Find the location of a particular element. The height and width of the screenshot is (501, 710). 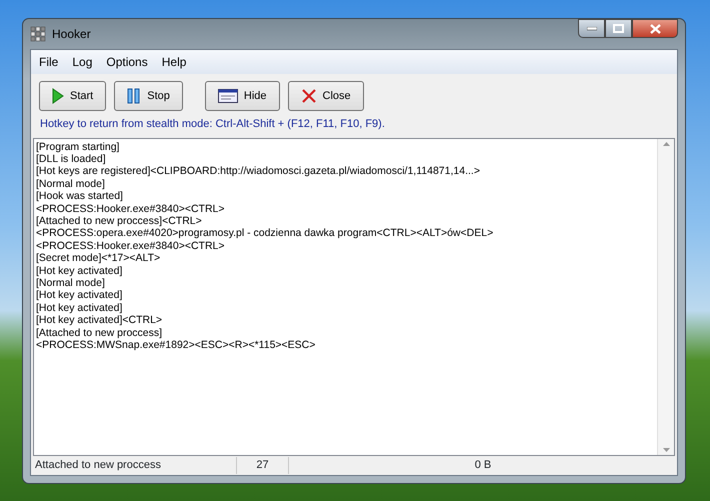

log-line: [Attached to new proccess]<CTRL> is located at coordinates (119, 221).